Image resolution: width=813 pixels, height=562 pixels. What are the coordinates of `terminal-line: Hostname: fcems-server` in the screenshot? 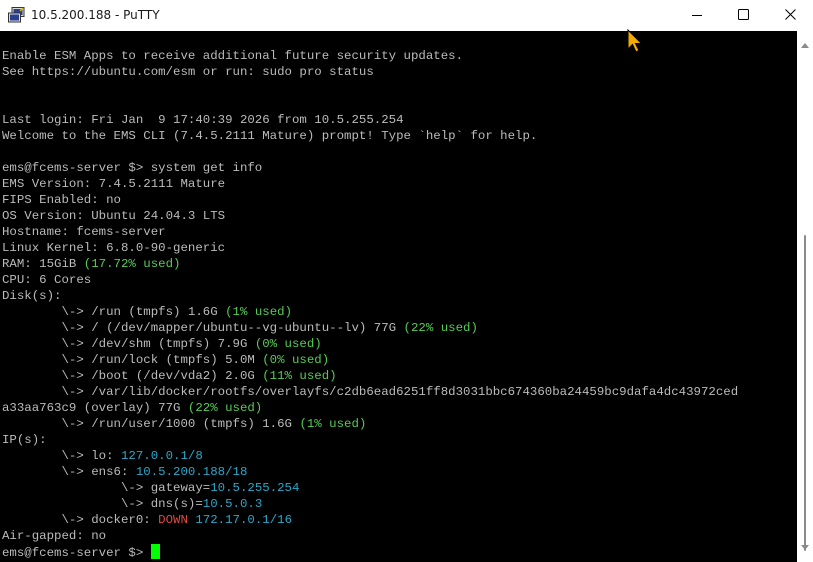 It's located at (84, 232).